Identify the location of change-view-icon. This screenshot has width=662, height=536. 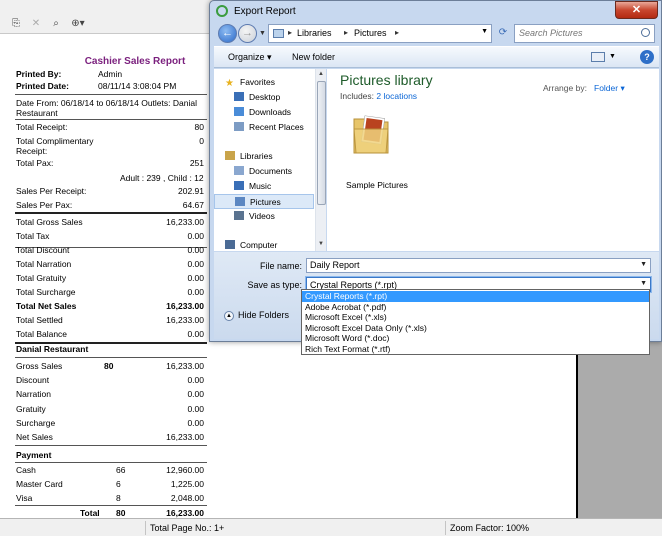
(598, 57).